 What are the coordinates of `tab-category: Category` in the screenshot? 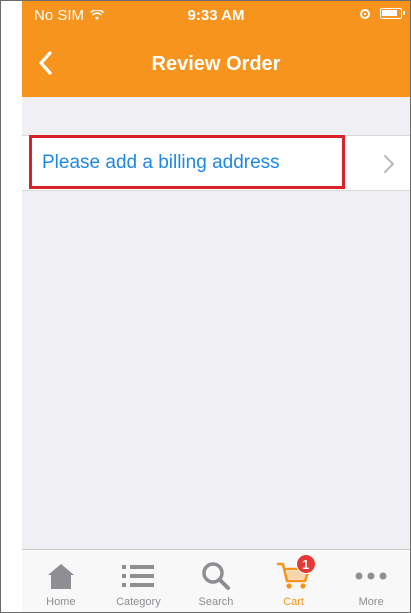 It's located at (139, 581).